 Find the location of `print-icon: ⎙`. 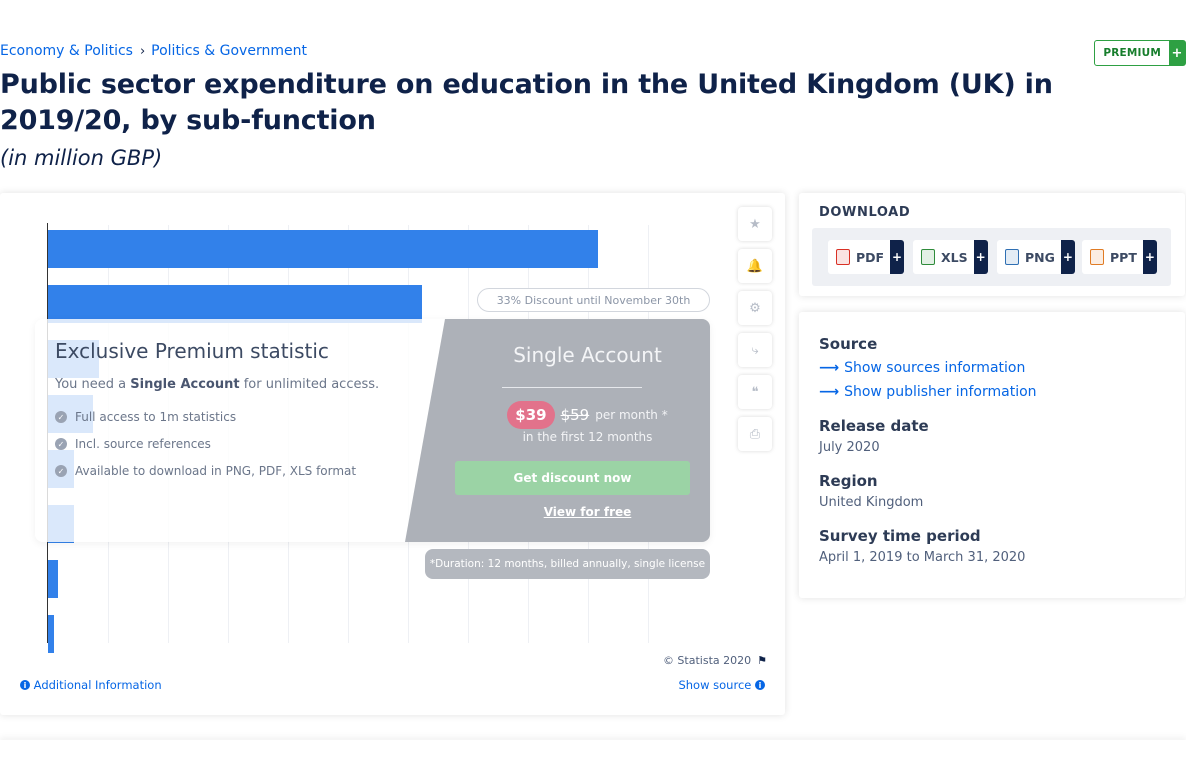

print-icon: ⎙ is located at coordinates (755, 434).